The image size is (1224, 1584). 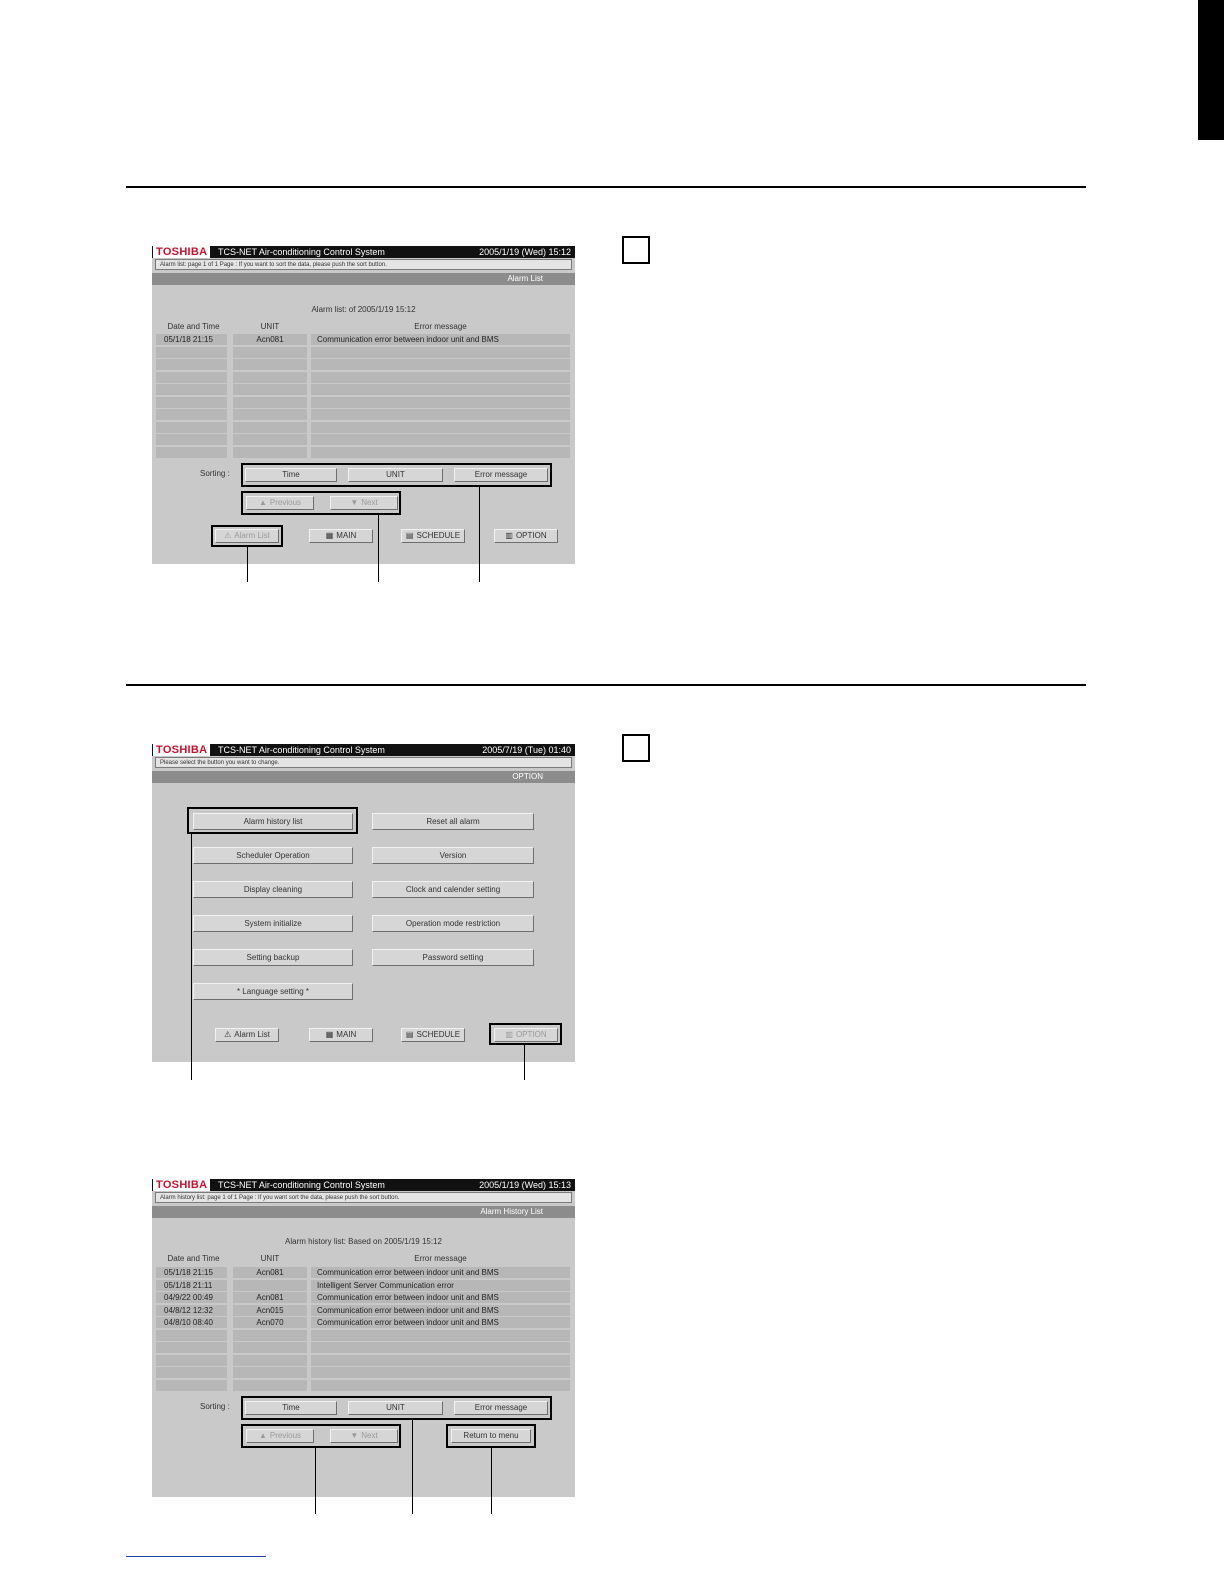 What do you see at coordinates (453, 855) in the screenshot?
I see `option-button-right-2: Version` at bounding box center [453, 855].